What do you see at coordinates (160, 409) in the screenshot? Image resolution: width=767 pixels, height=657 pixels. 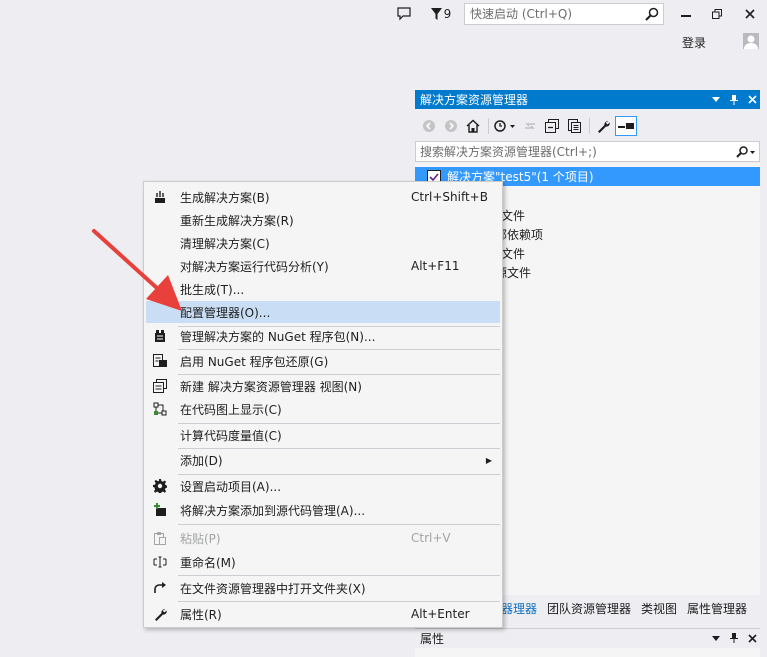 I see `code-map-icon` at bounding box center [160, 409].